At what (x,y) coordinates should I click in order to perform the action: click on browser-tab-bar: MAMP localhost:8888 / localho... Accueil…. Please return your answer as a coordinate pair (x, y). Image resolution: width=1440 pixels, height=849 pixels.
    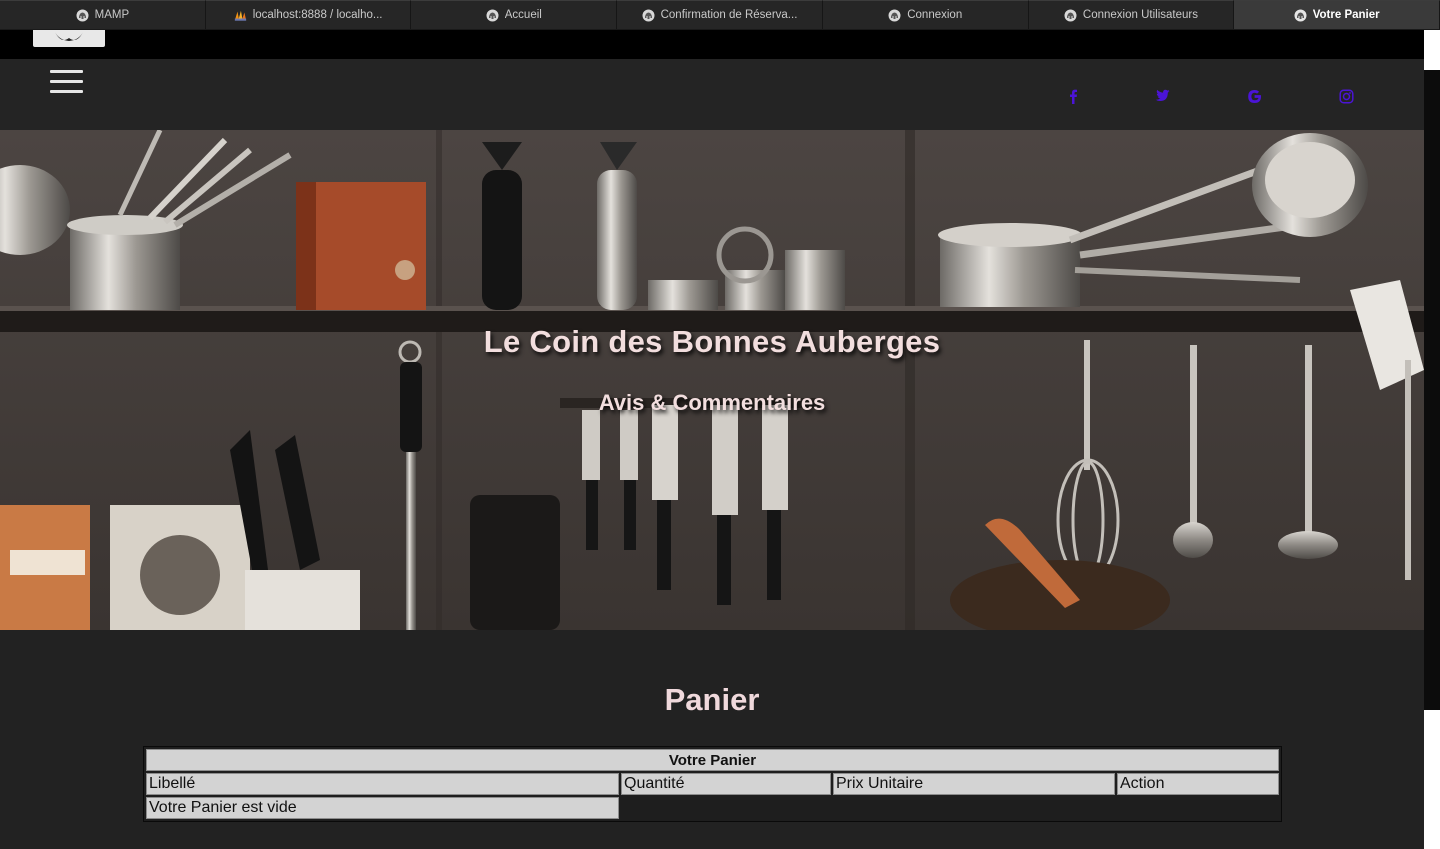
    Looking at the image, I should click on (720, 15).